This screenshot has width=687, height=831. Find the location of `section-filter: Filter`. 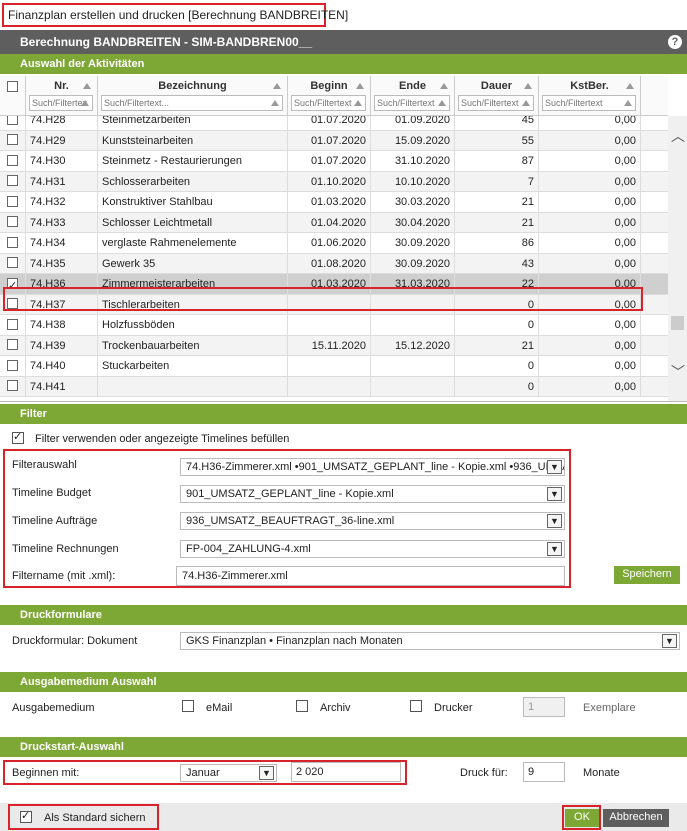

section-filter: Filter is located at coordinates (343, 414).